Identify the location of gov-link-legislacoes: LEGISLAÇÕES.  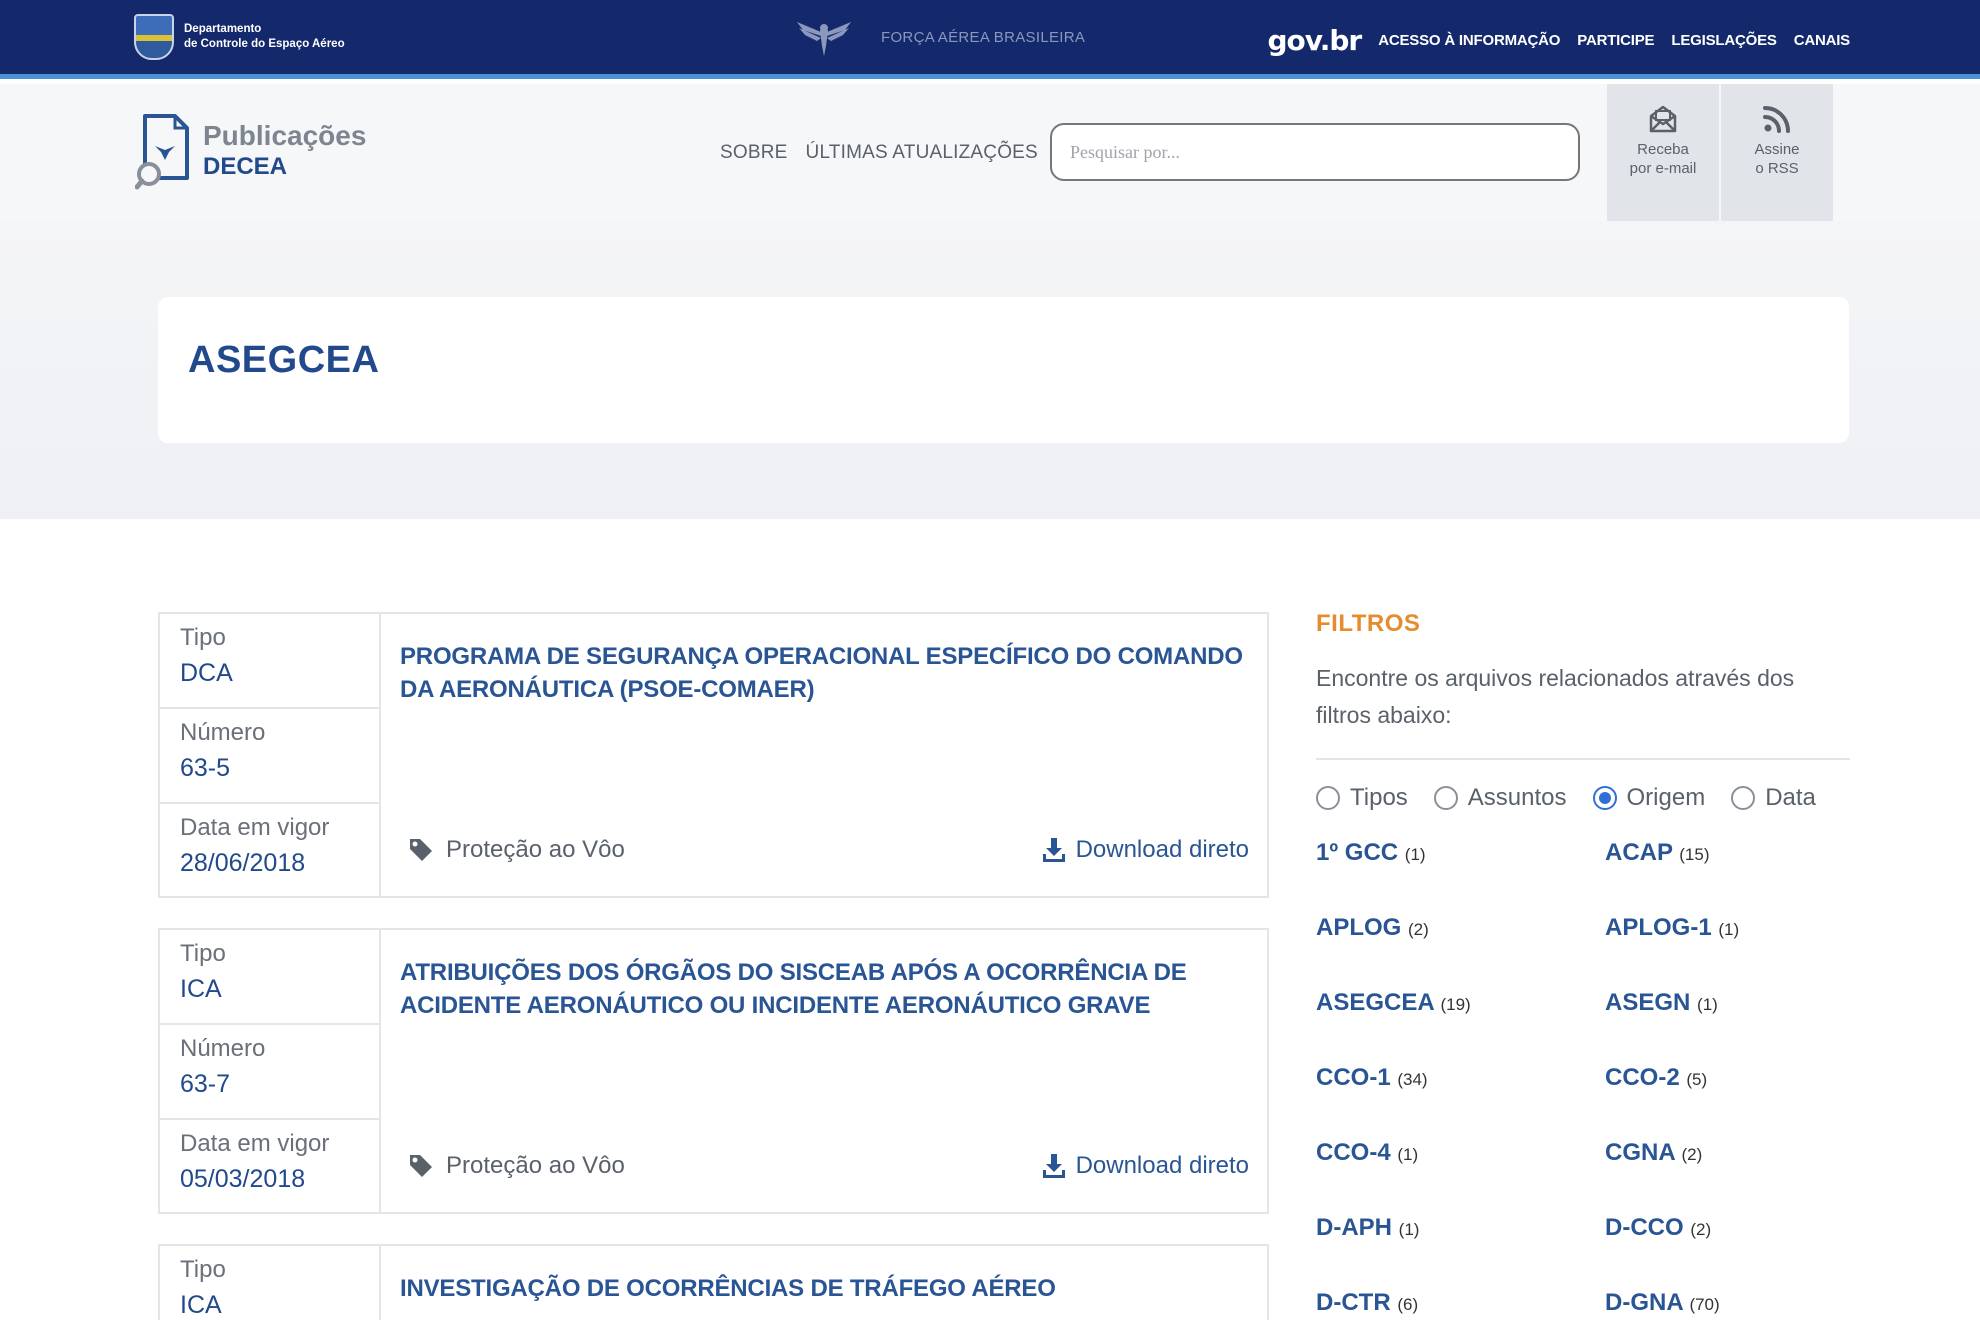
(1724, 40).